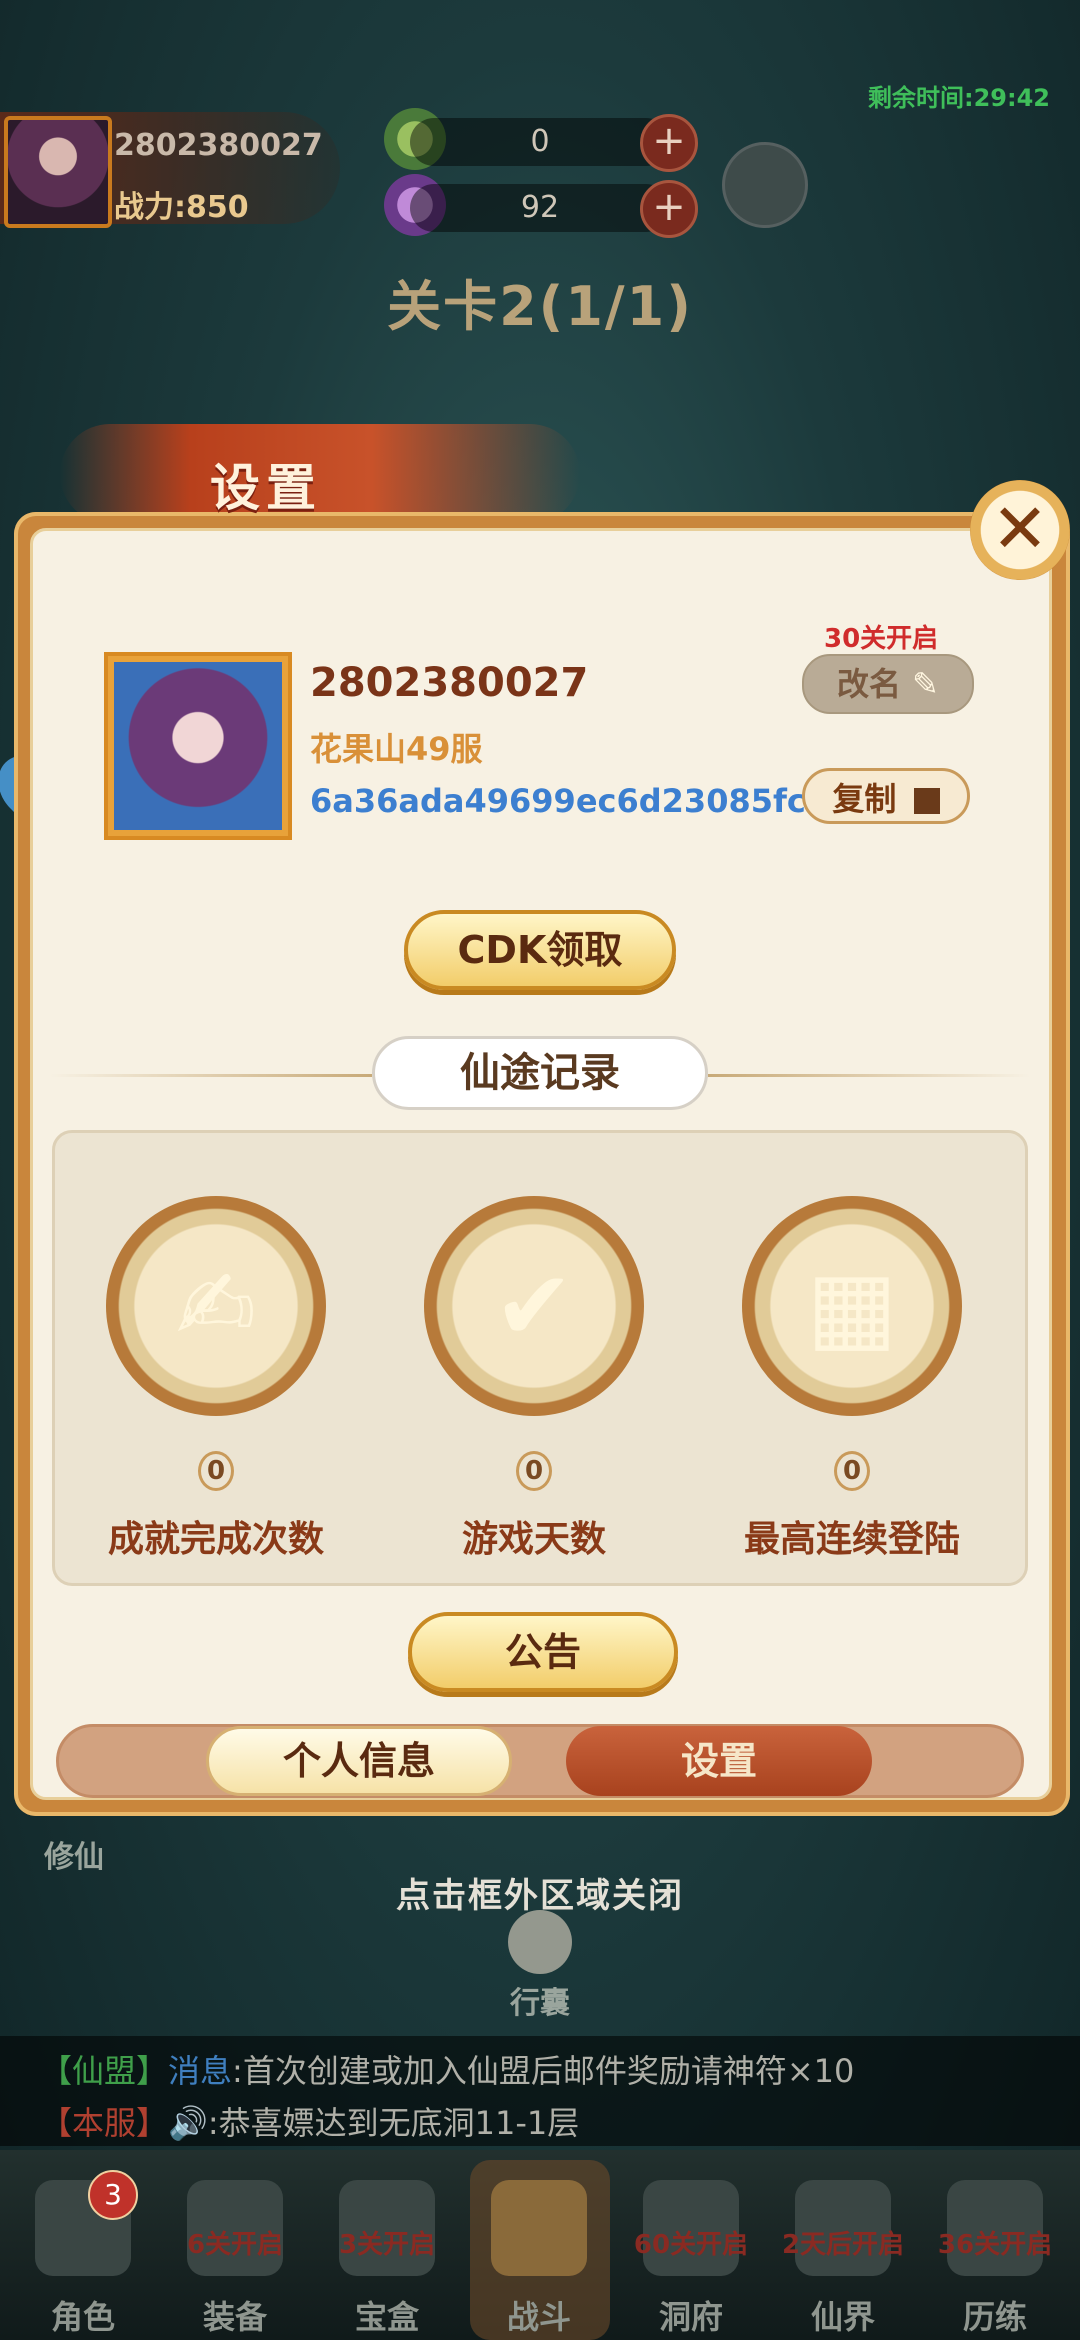  I want to click on crossed-swords-icon, so click(539, 2228).